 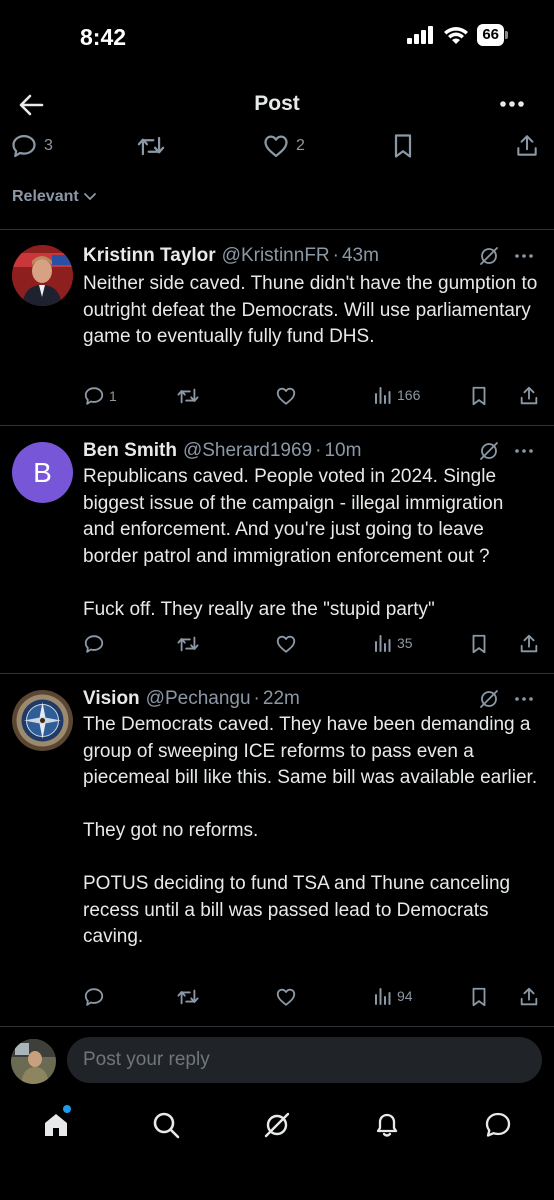 I want to click on battery-indicator: 66, so click(x=492, y=35).